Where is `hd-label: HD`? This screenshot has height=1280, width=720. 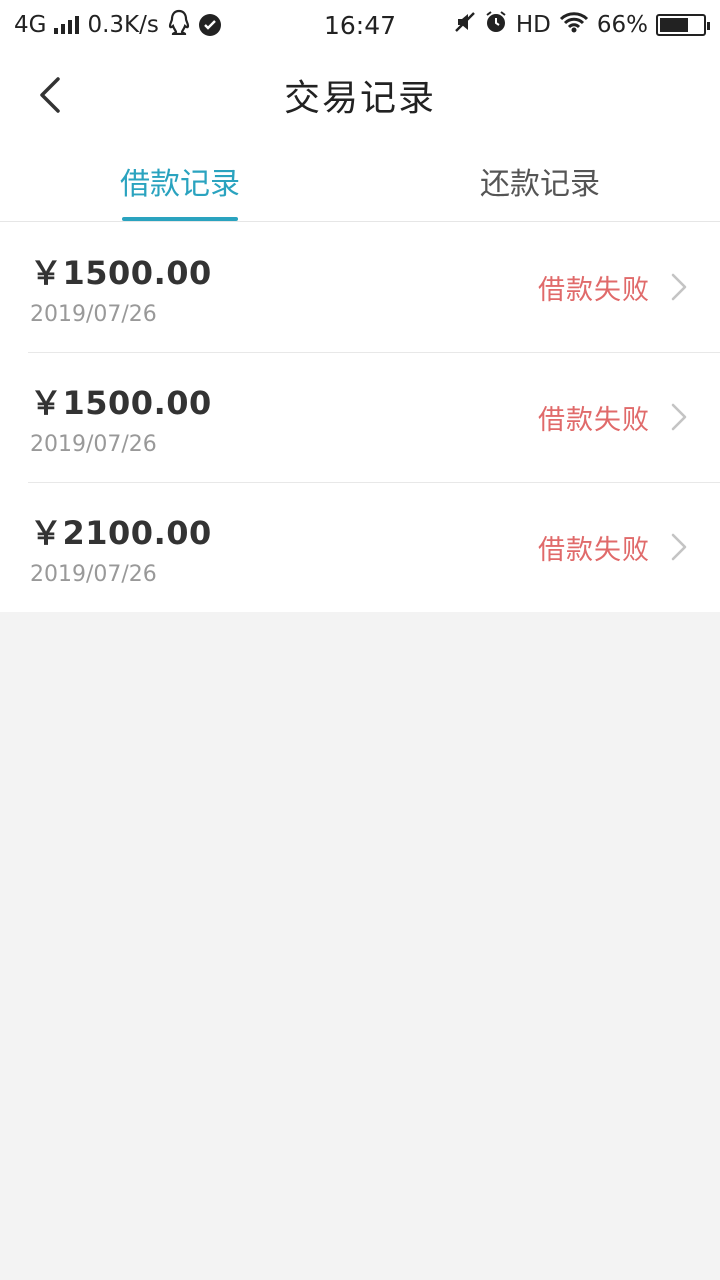
hd-label: HD is located at coordinates (533, 25).